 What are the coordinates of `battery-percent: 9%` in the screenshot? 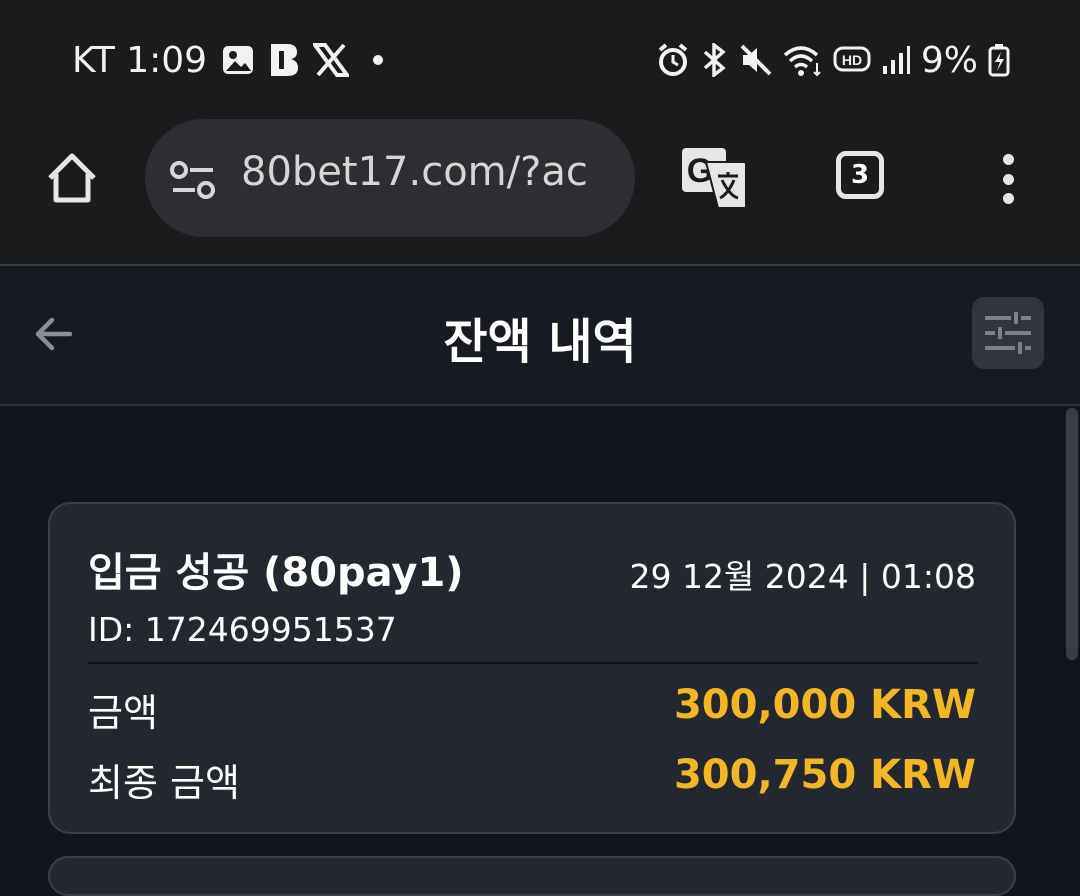 It's located at (949, 60).